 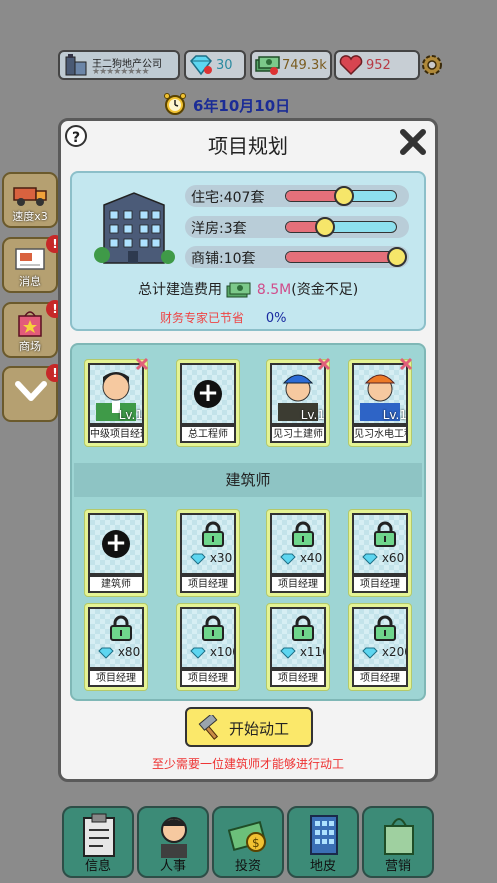 I want to click on slider-label-shops: 商铺:10套, so click(x=223, y=259).